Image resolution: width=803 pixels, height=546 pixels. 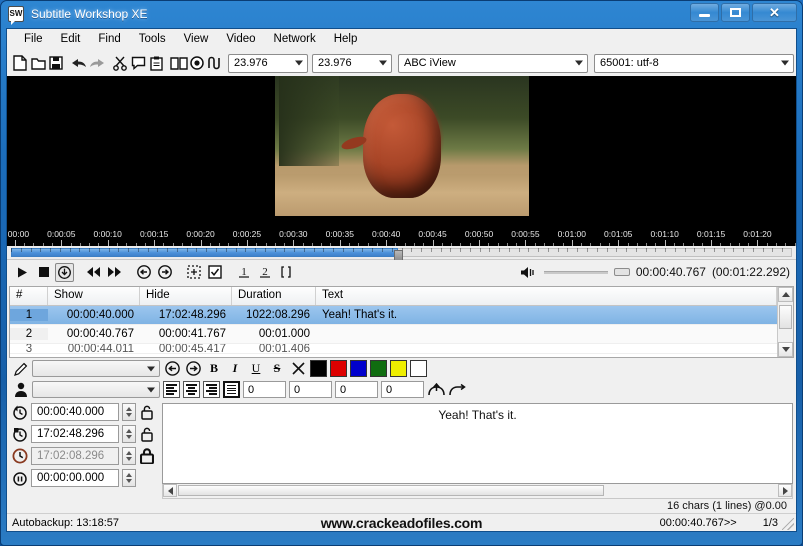 What do you see at coordinates (71, 39) in the screenshot?
I see `menu-edit: Edit` at bounding box center [71, 39].